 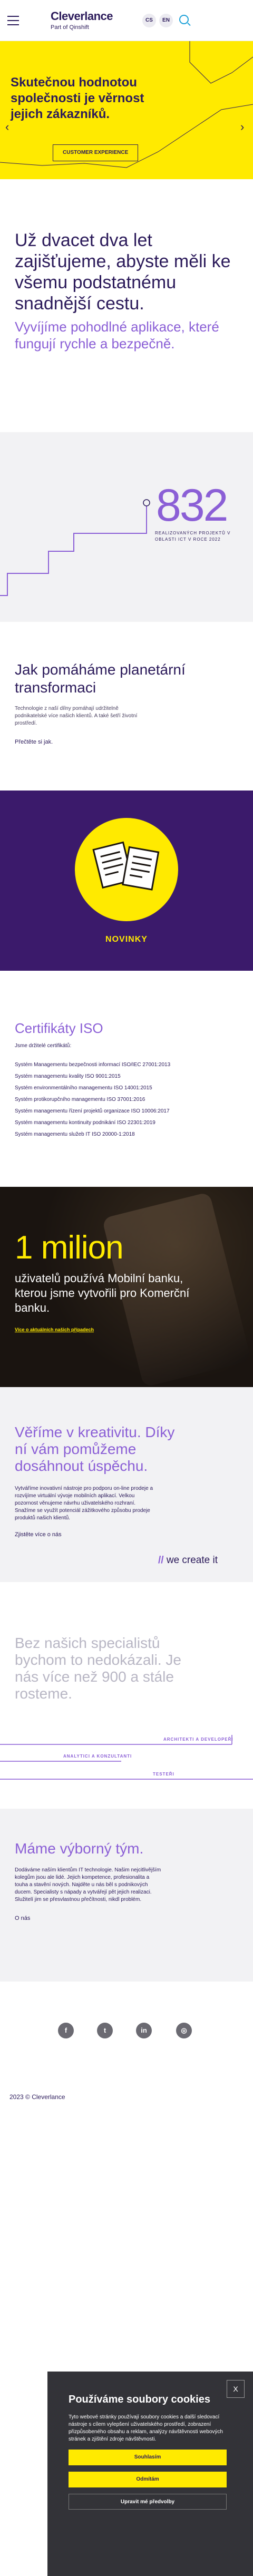 What do you see at coordinates (184, 2030) in the screenshot?
I see `instagram-icon: ◎` at bounding box center [184, 2030].